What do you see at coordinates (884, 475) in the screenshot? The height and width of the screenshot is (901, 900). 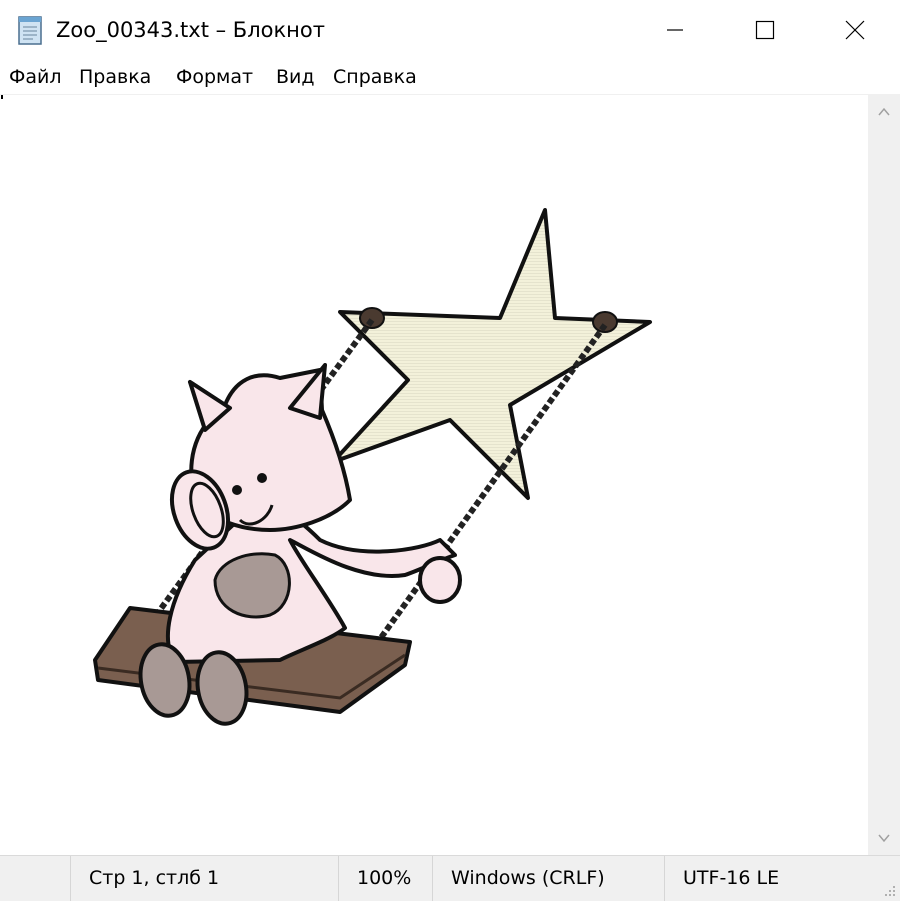 I see `vertical-scrollbar` at bounding box center [884, 475].